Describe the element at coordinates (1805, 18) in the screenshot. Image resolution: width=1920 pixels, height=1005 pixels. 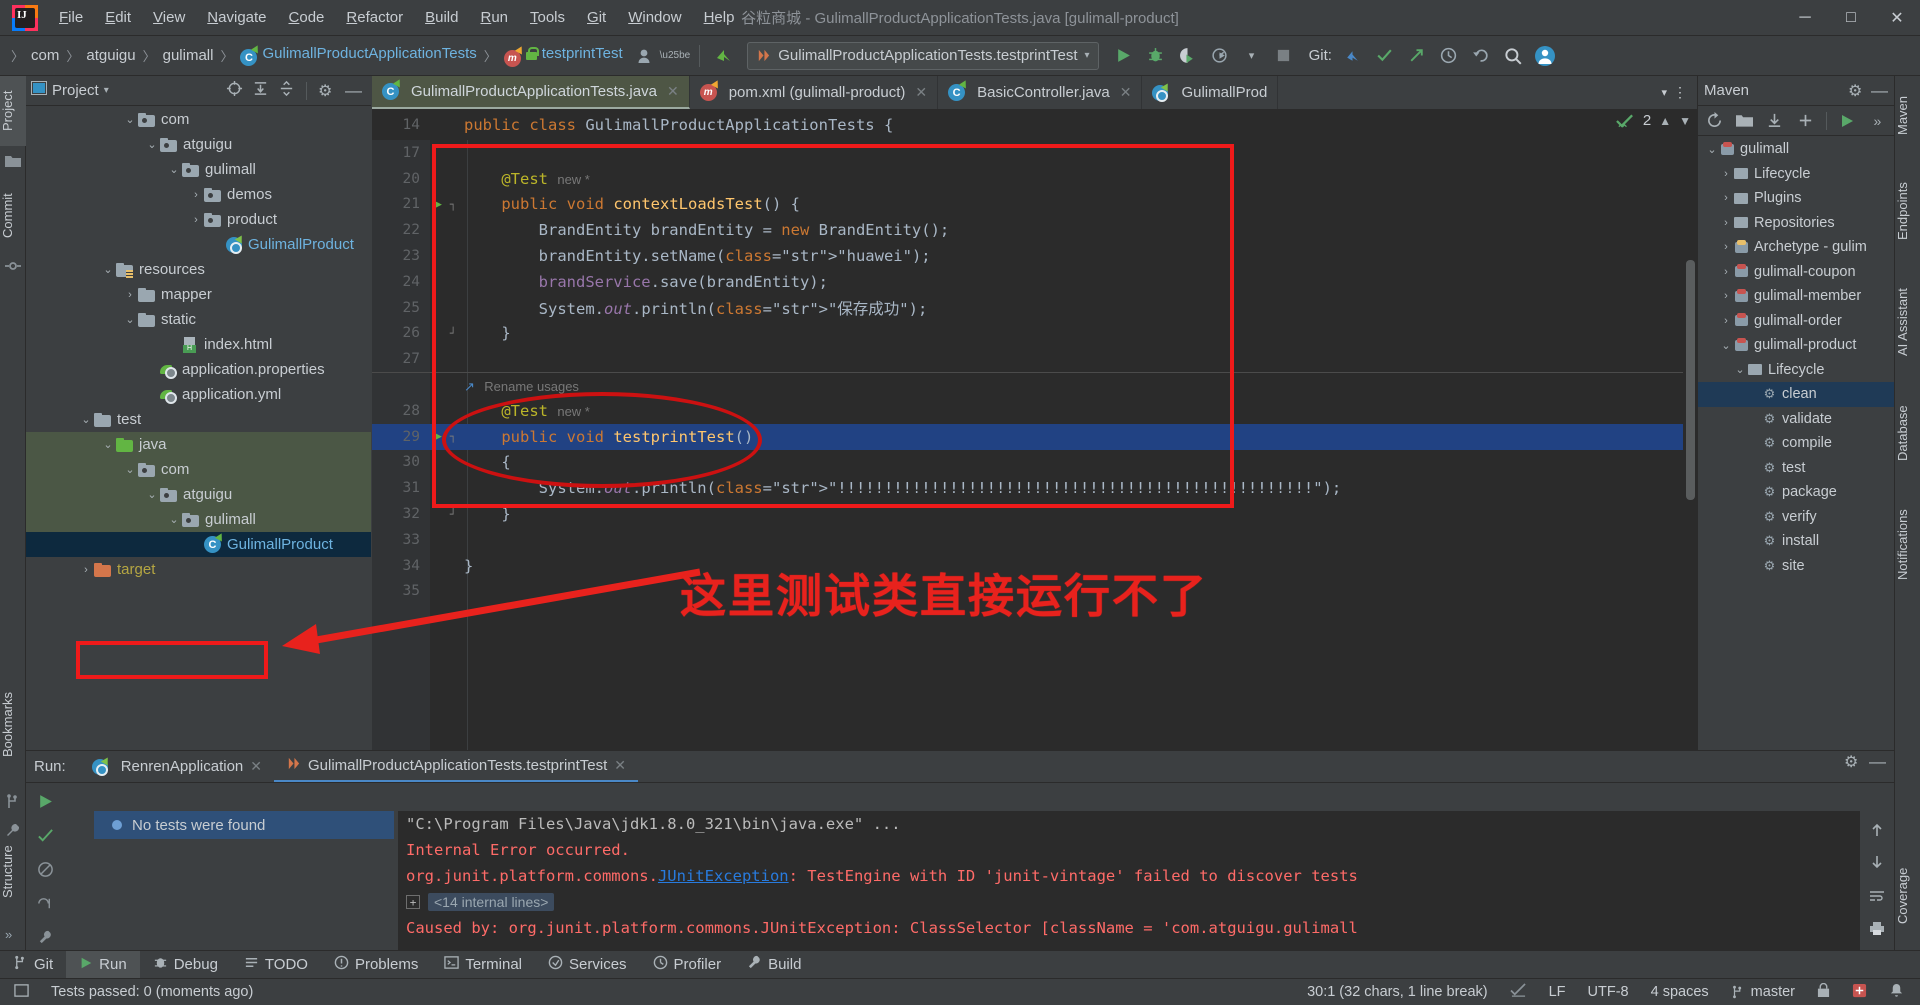
I see `minimize-button: ─` at that location.